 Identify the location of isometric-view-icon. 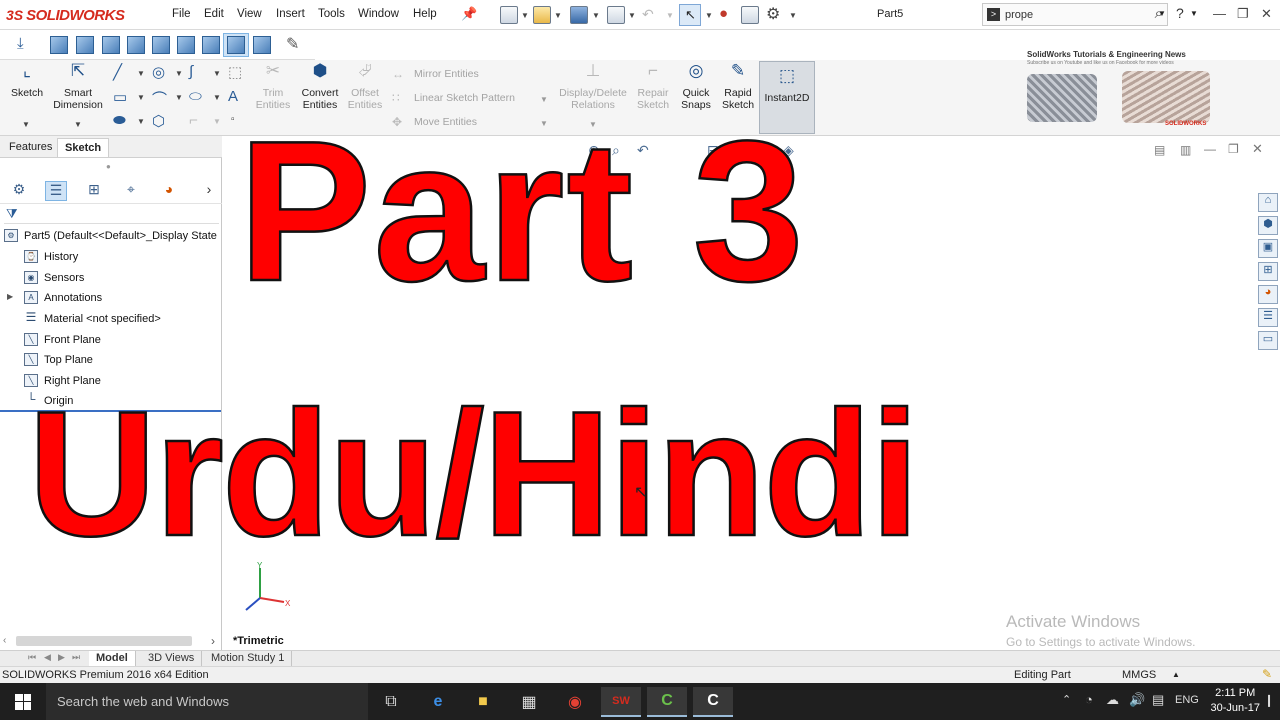
(211, 45).